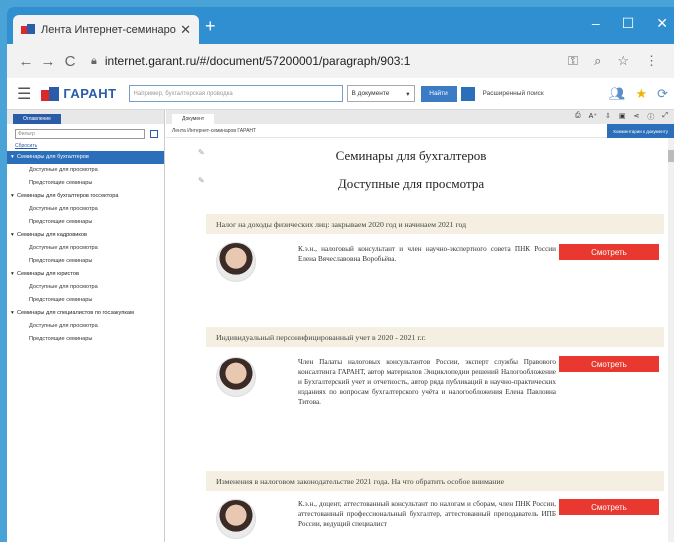  Describe the element at coordinates (154, 134) in the screenshot. I see `filter-apply-icon` at that location.